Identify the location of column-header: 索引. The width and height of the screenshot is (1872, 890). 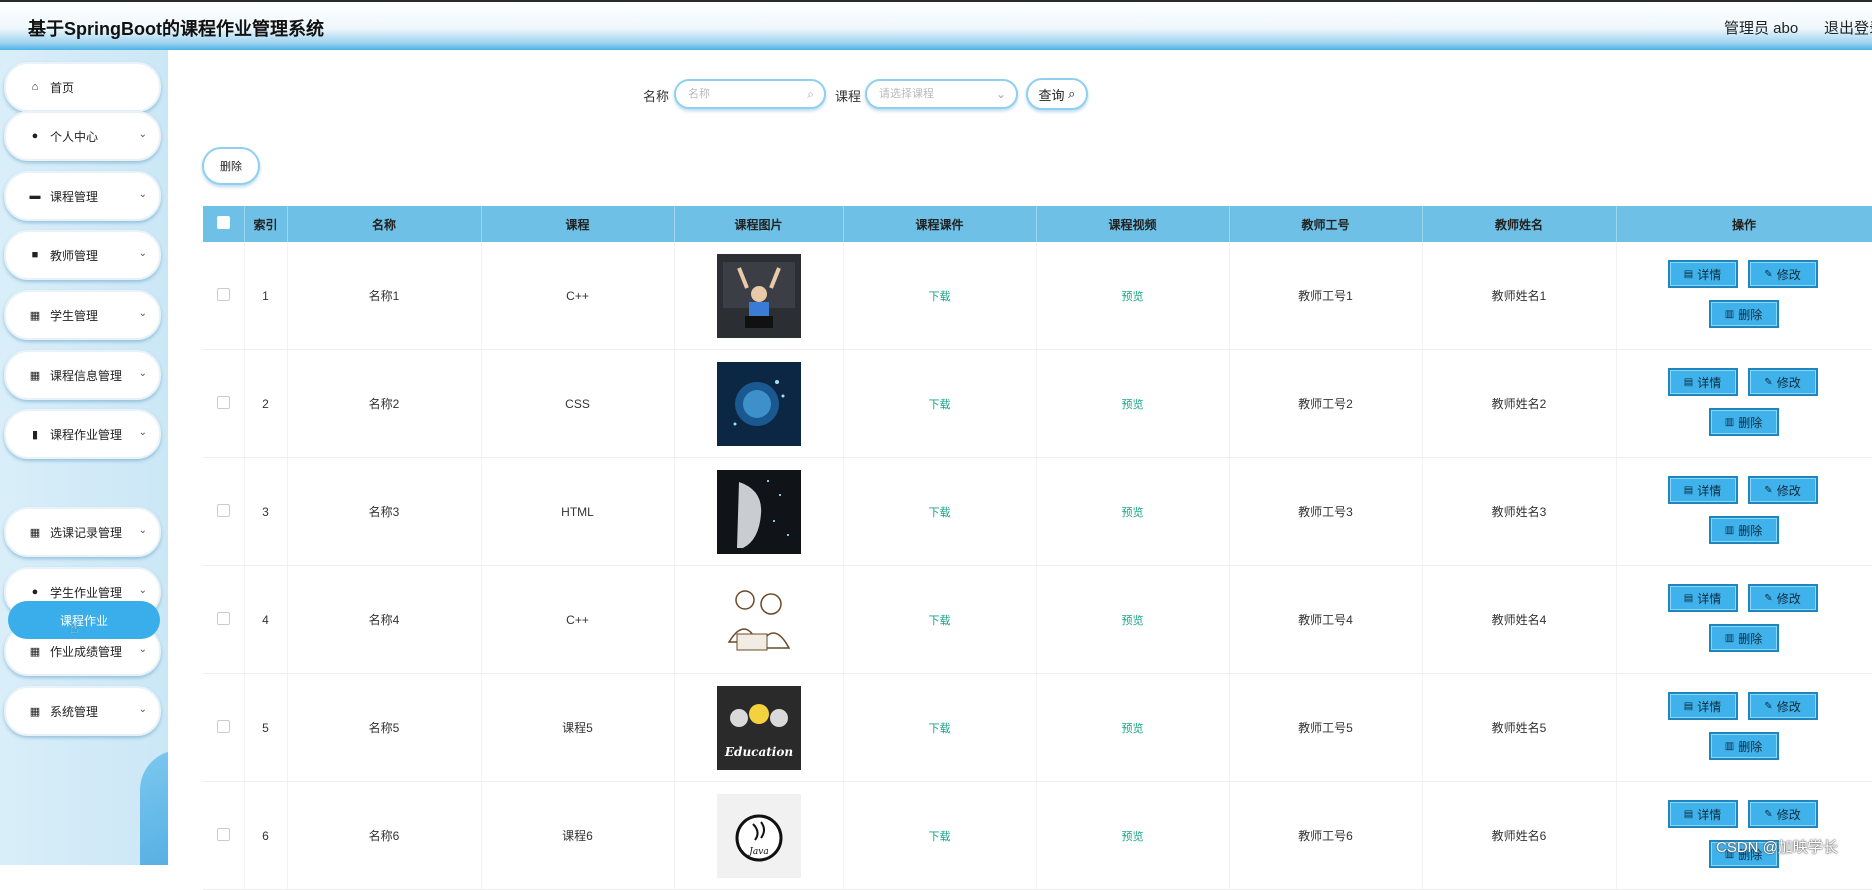
(266, 224).